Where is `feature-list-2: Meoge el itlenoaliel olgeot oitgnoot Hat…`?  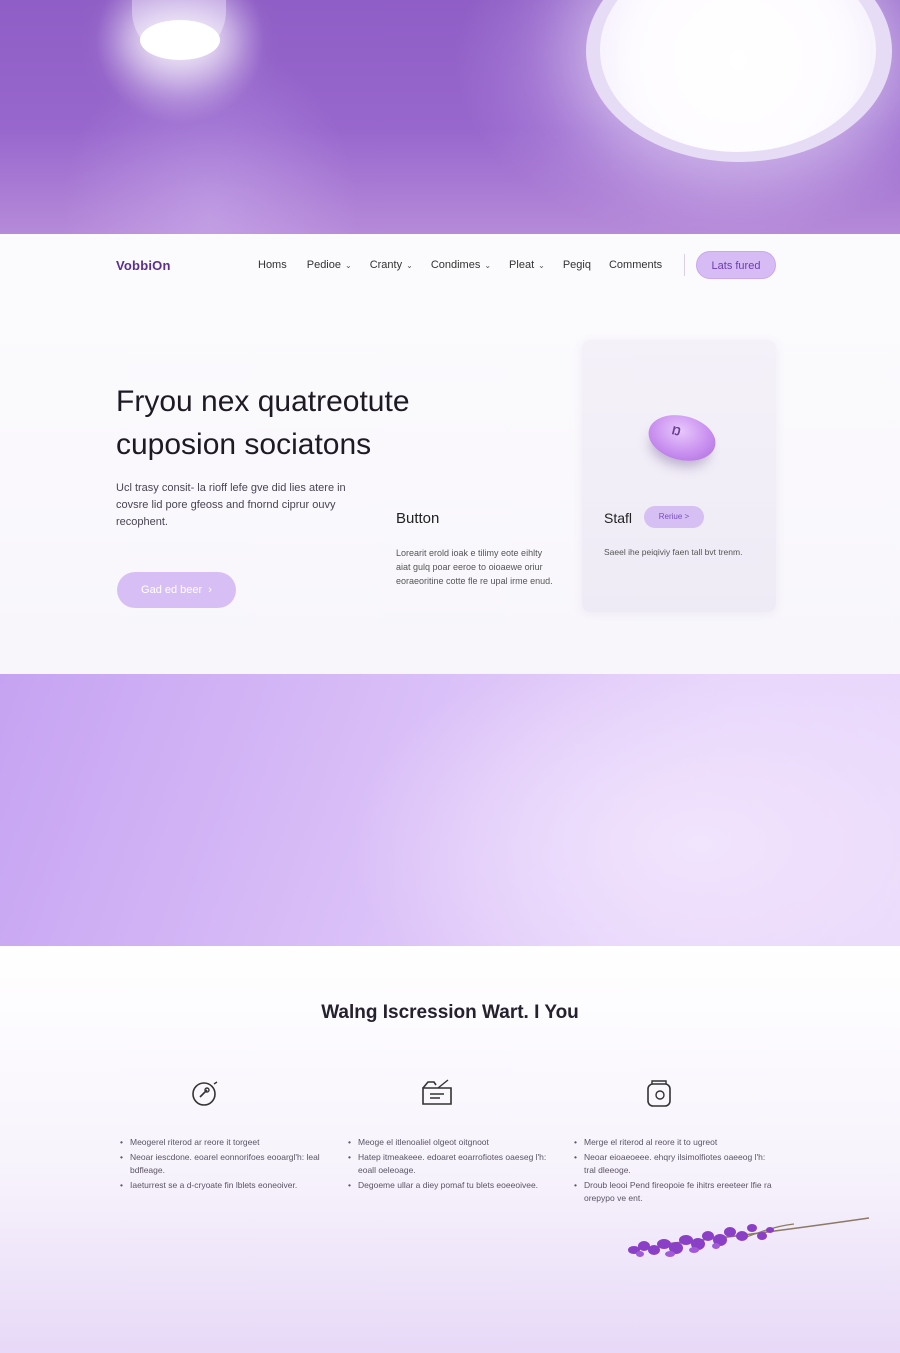
feature-list-2: Meoge el itlenoaliel olgeot oitgnoot Hat… is located at coordinates (448, 1165).